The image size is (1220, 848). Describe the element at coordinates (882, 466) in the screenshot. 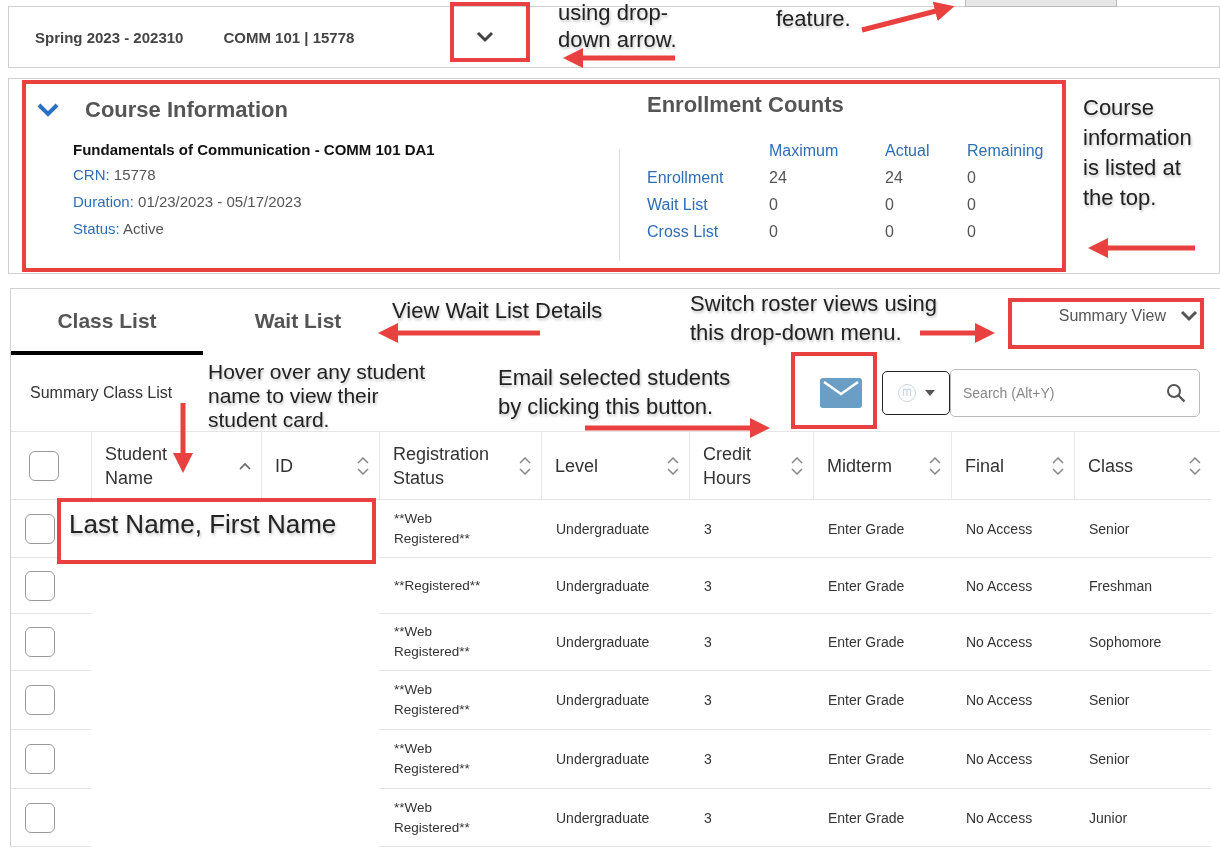

I see `column-header: Midterm` at that location.